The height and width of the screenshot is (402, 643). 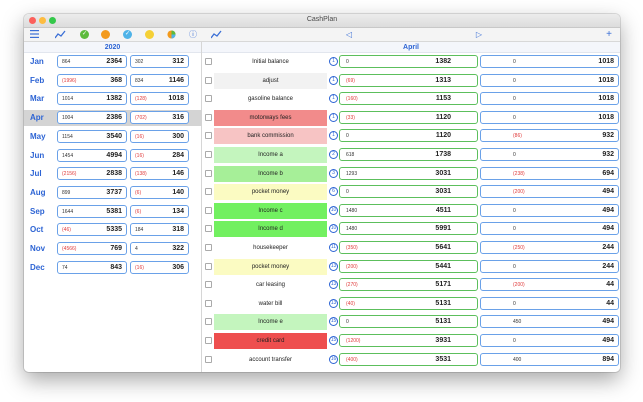 I want to click on transaction-row: Income b 3 1293 3031 (238) 694, so click(x=411, y=174).